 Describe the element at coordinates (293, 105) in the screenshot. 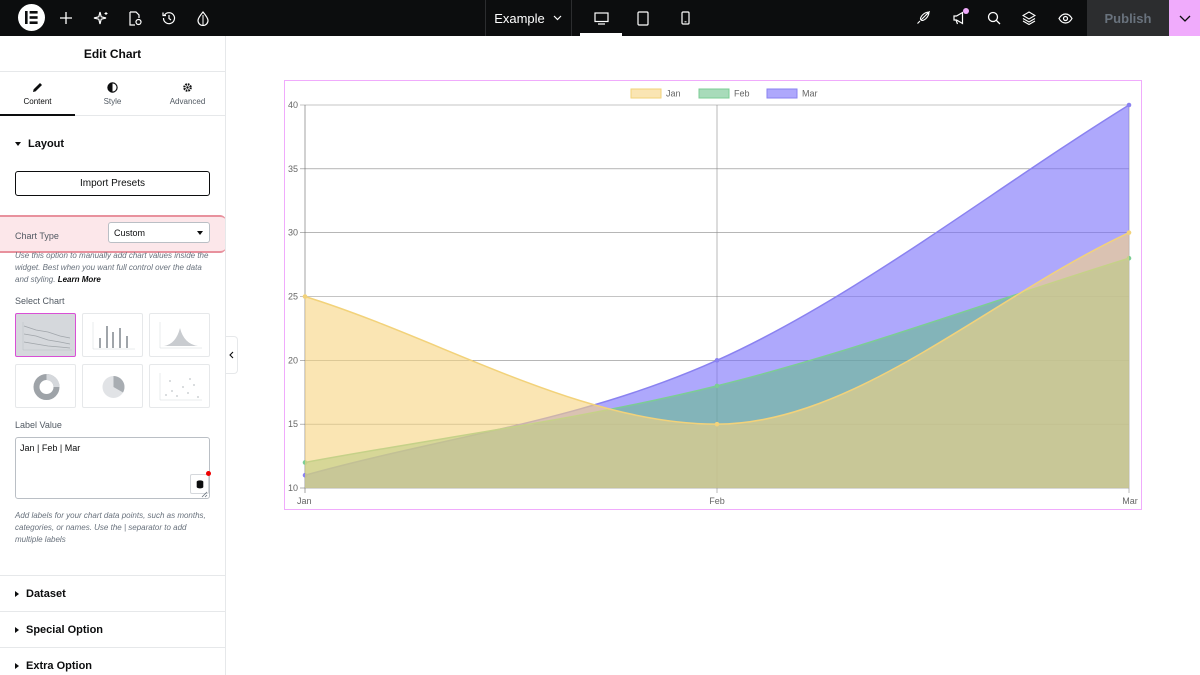

I see `y-tick-label: 40` at that location.